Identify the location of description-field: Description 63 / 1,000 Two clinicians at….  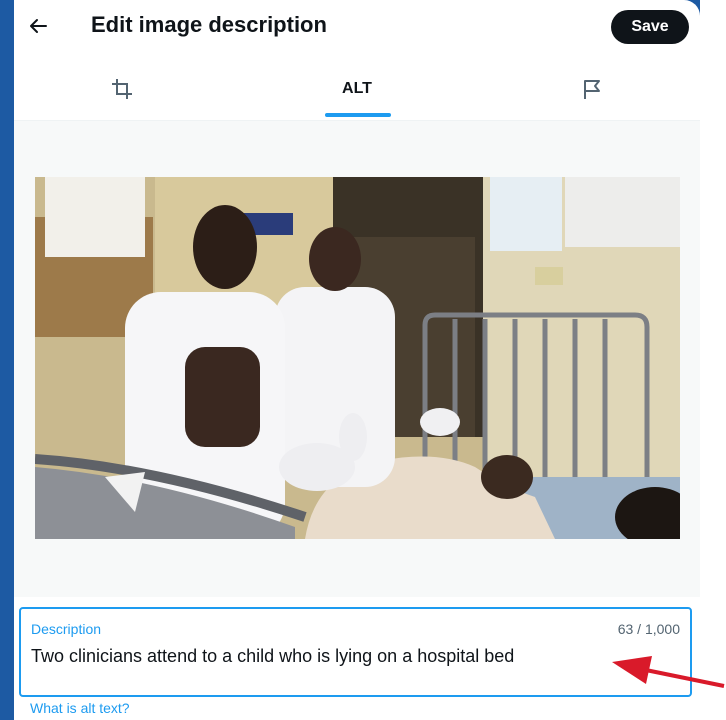
(355, 652).